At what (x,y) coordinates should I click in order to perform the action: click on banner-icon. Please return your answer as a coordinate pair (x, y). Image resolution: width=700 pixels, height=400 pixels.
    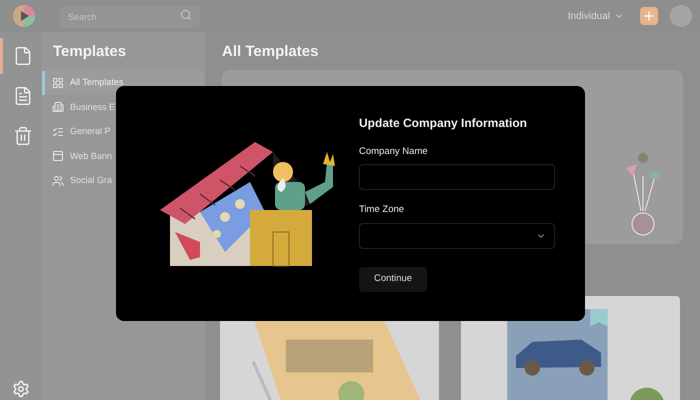
    Looking at the image, I should click on (58, 156).